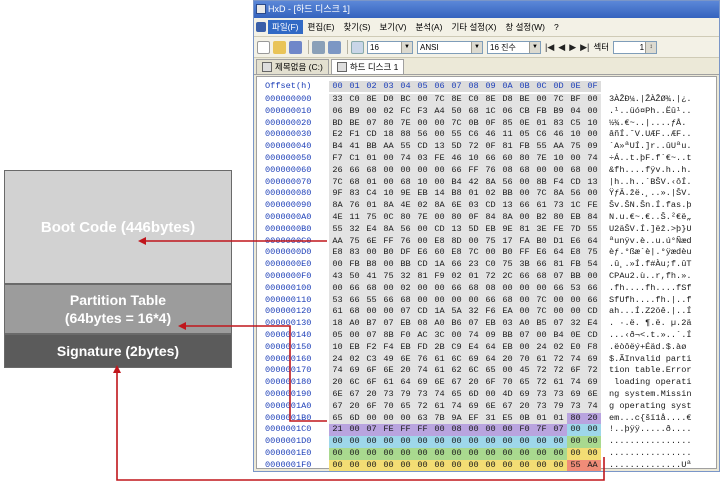  Describe the element at coordinates (575, 100) in the screenshot. I see `hex-byte: BF` at that location.